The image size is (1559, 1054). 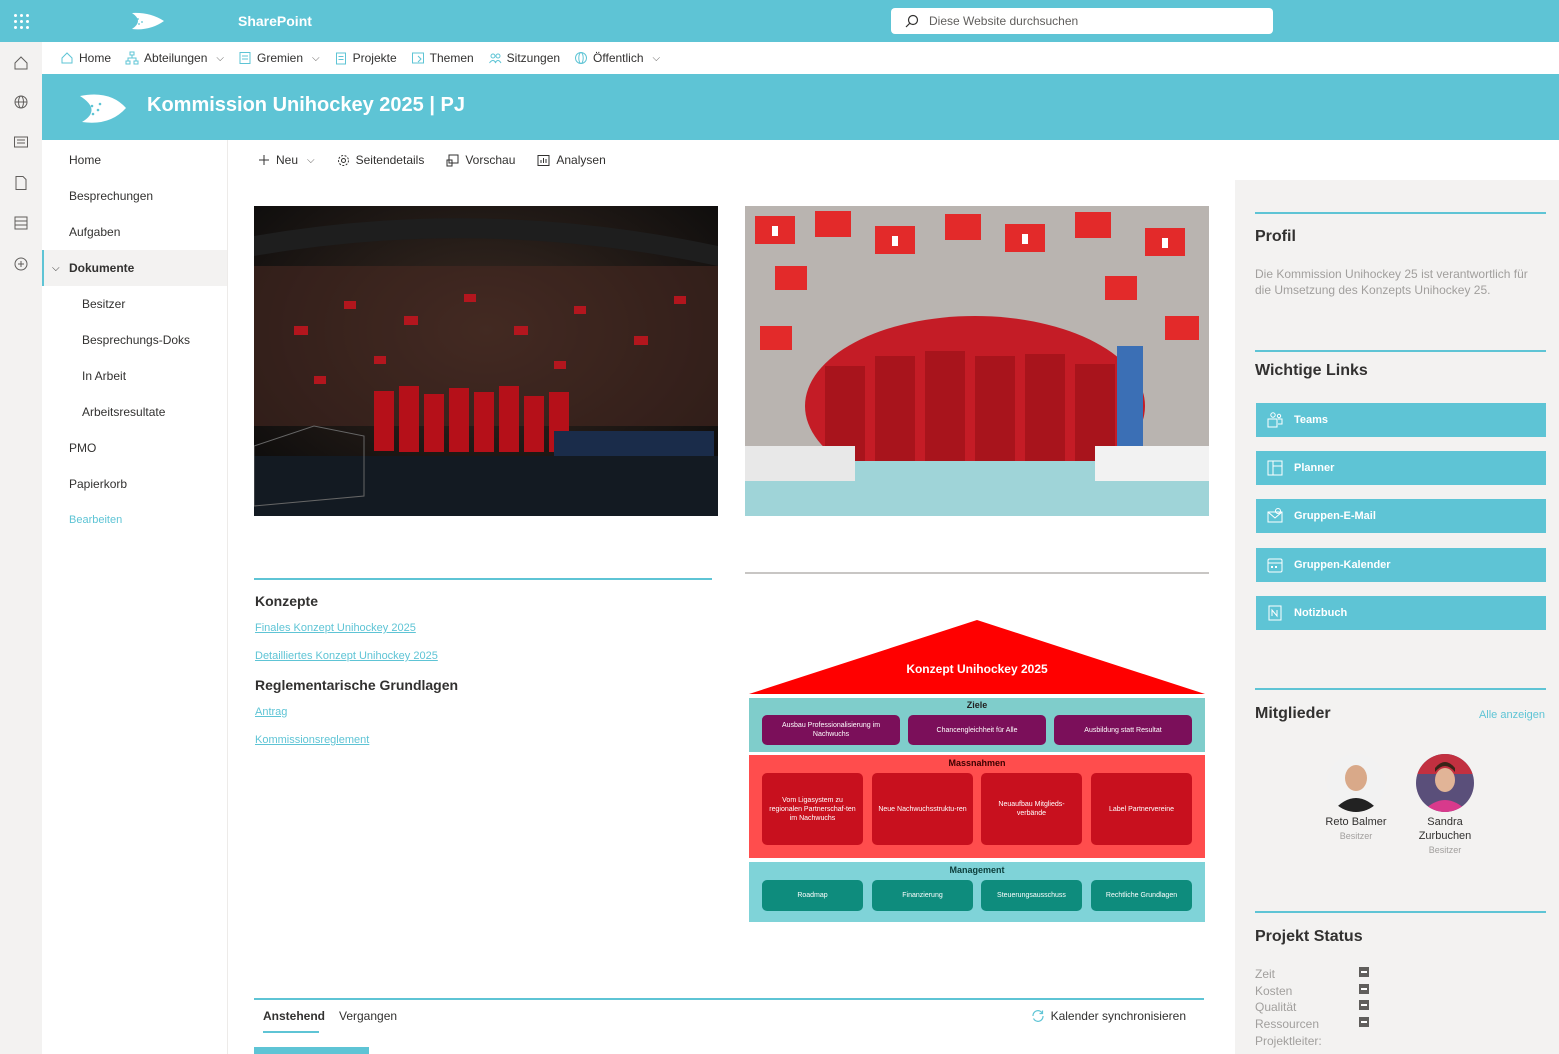 What do you see at coordinates (306, 105) in the screenshot?
I see `site-title: Kommission Unihockey 2025 | PJ` at bounding box center [306, 105].